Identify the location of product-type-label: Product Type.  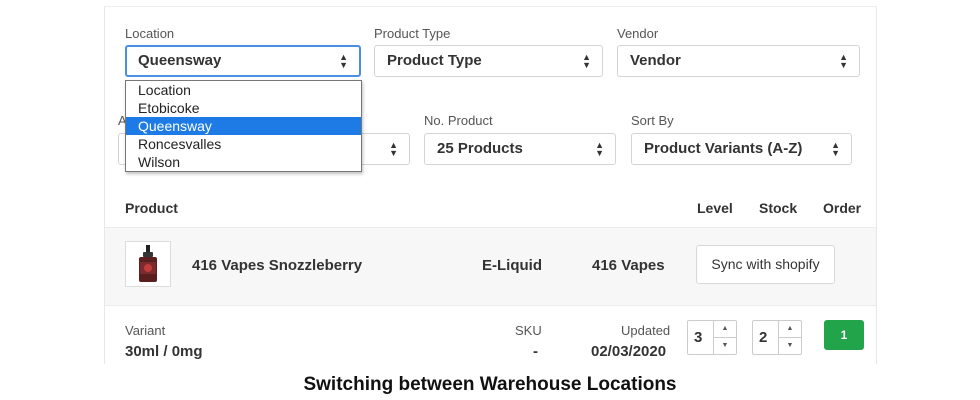
(412, 33).